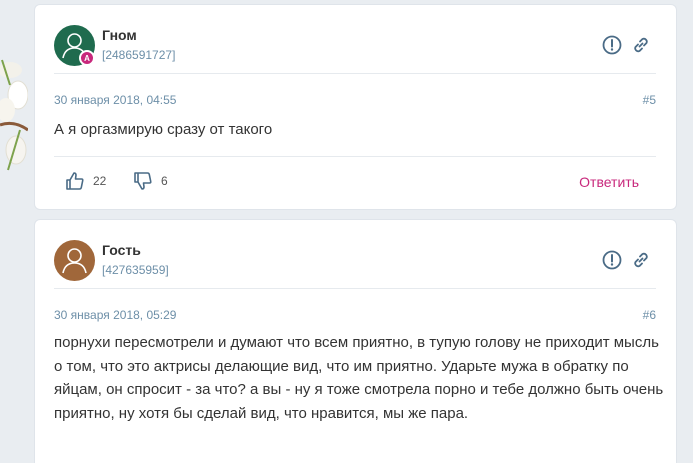  What do you see at coordinates (74, 45) in the screenshot?
I see `avatar: A` at bounding box center [74, 45].